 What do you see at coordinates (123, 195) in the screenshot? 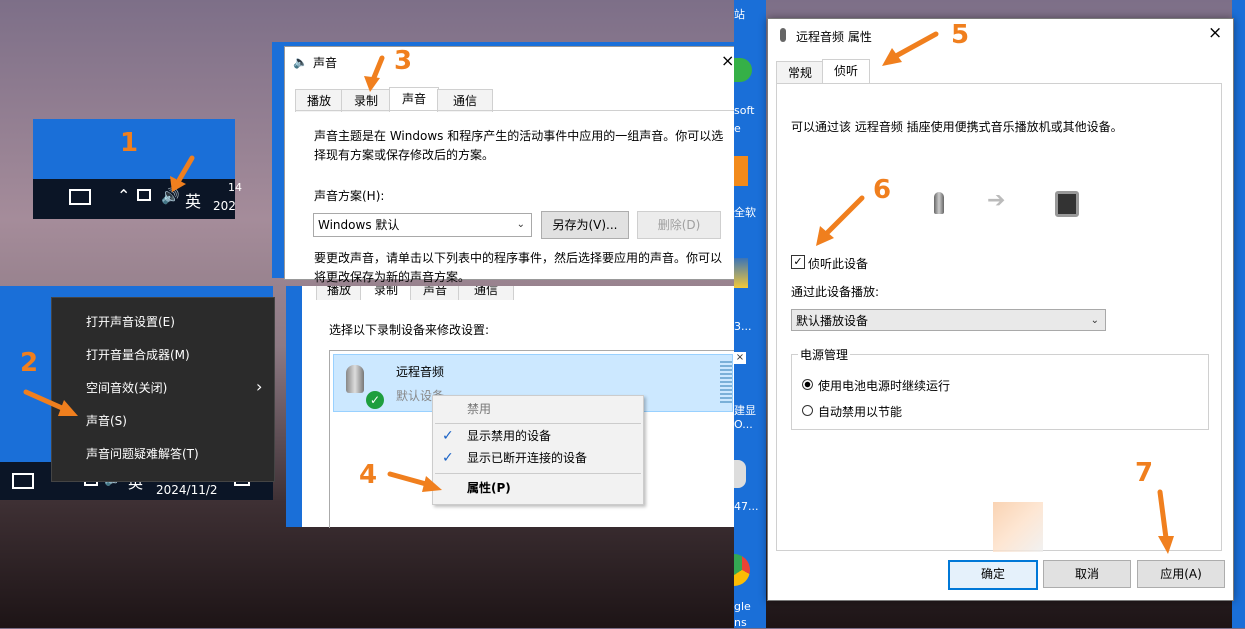
I see `chevron-up-icon: ⌃` at bounding box center [123, 195].